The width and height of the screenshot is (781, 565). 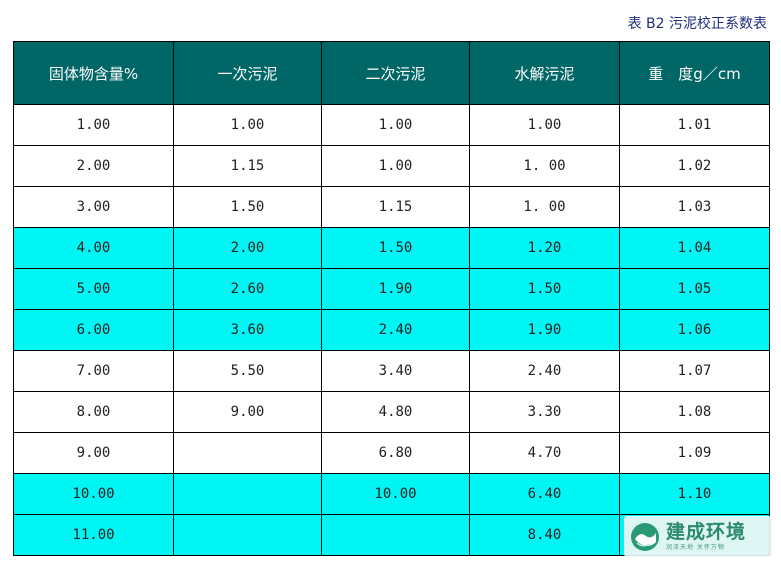 What do you see at coordinates (247, 371) in the screenshot?
I see `cell-primary-sludge: 5.50` at bounding box center [247, 371].